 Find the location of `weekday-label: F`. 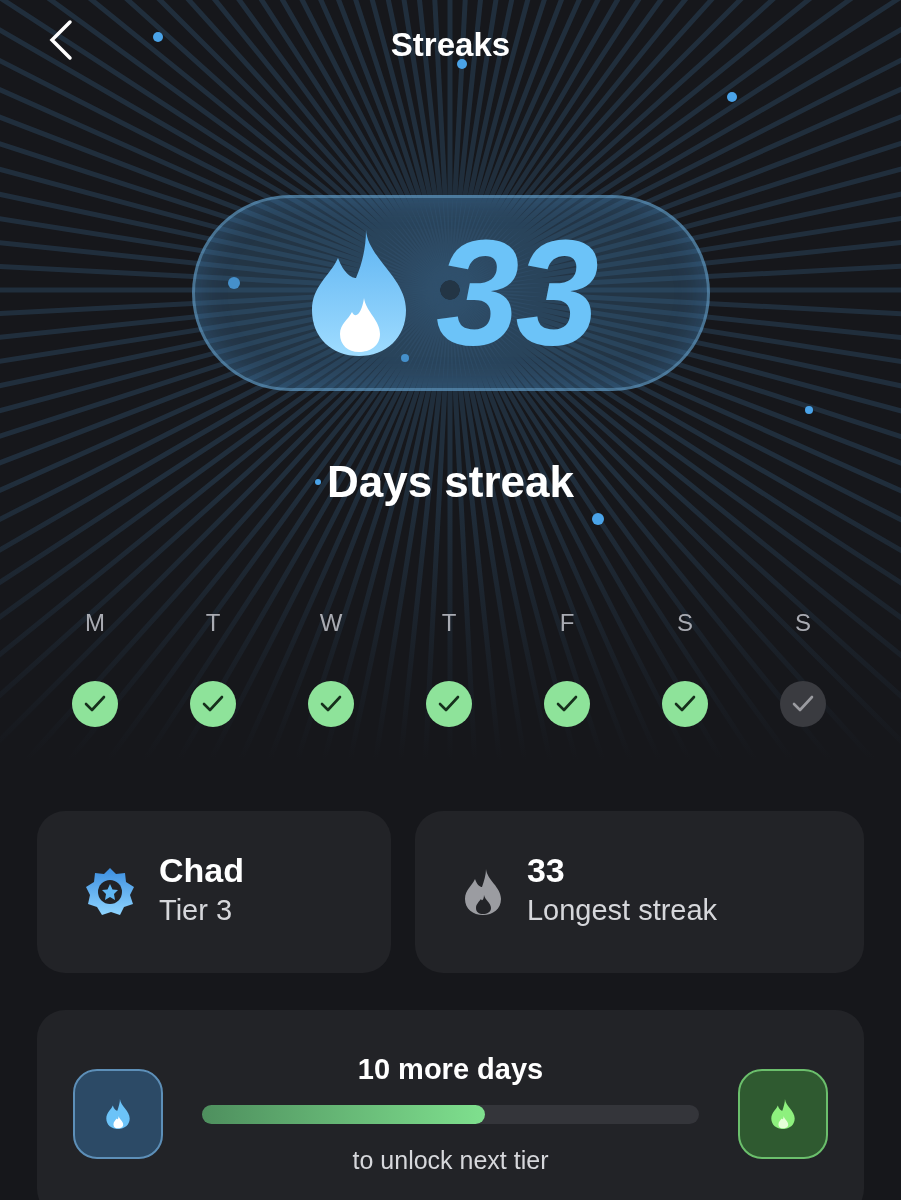

weekday-label: F is located at coordinates (567, 623).